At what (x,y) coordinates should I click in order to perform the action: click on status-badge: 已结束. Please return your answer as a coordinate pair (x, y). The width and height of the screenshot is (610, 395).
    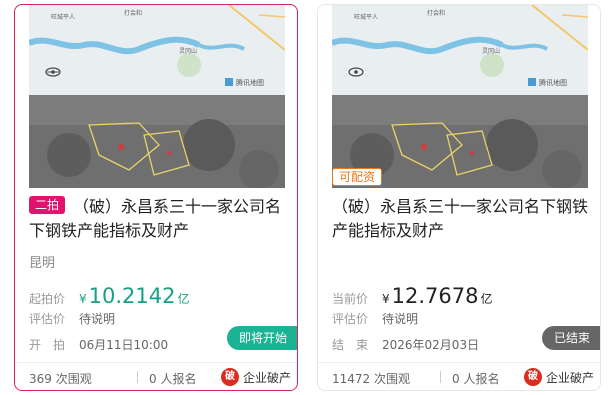
    Looking at the image, I should click on (570, 338).